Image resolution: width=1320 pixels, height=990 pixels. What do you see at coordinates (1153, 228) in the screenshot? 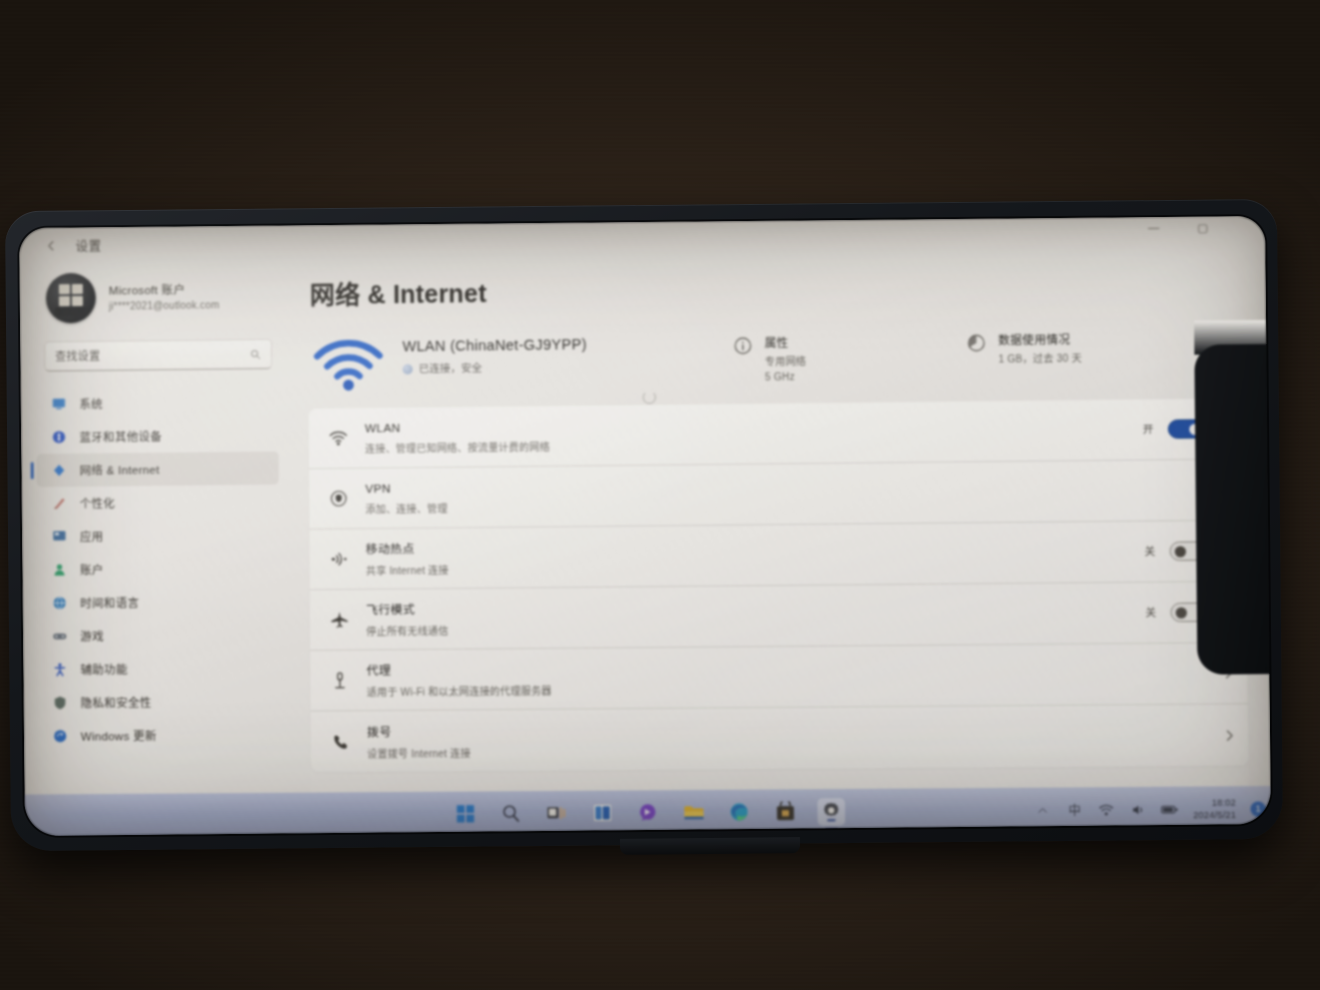
I see `minimize-button: —` at bounding box center [1153, 228].